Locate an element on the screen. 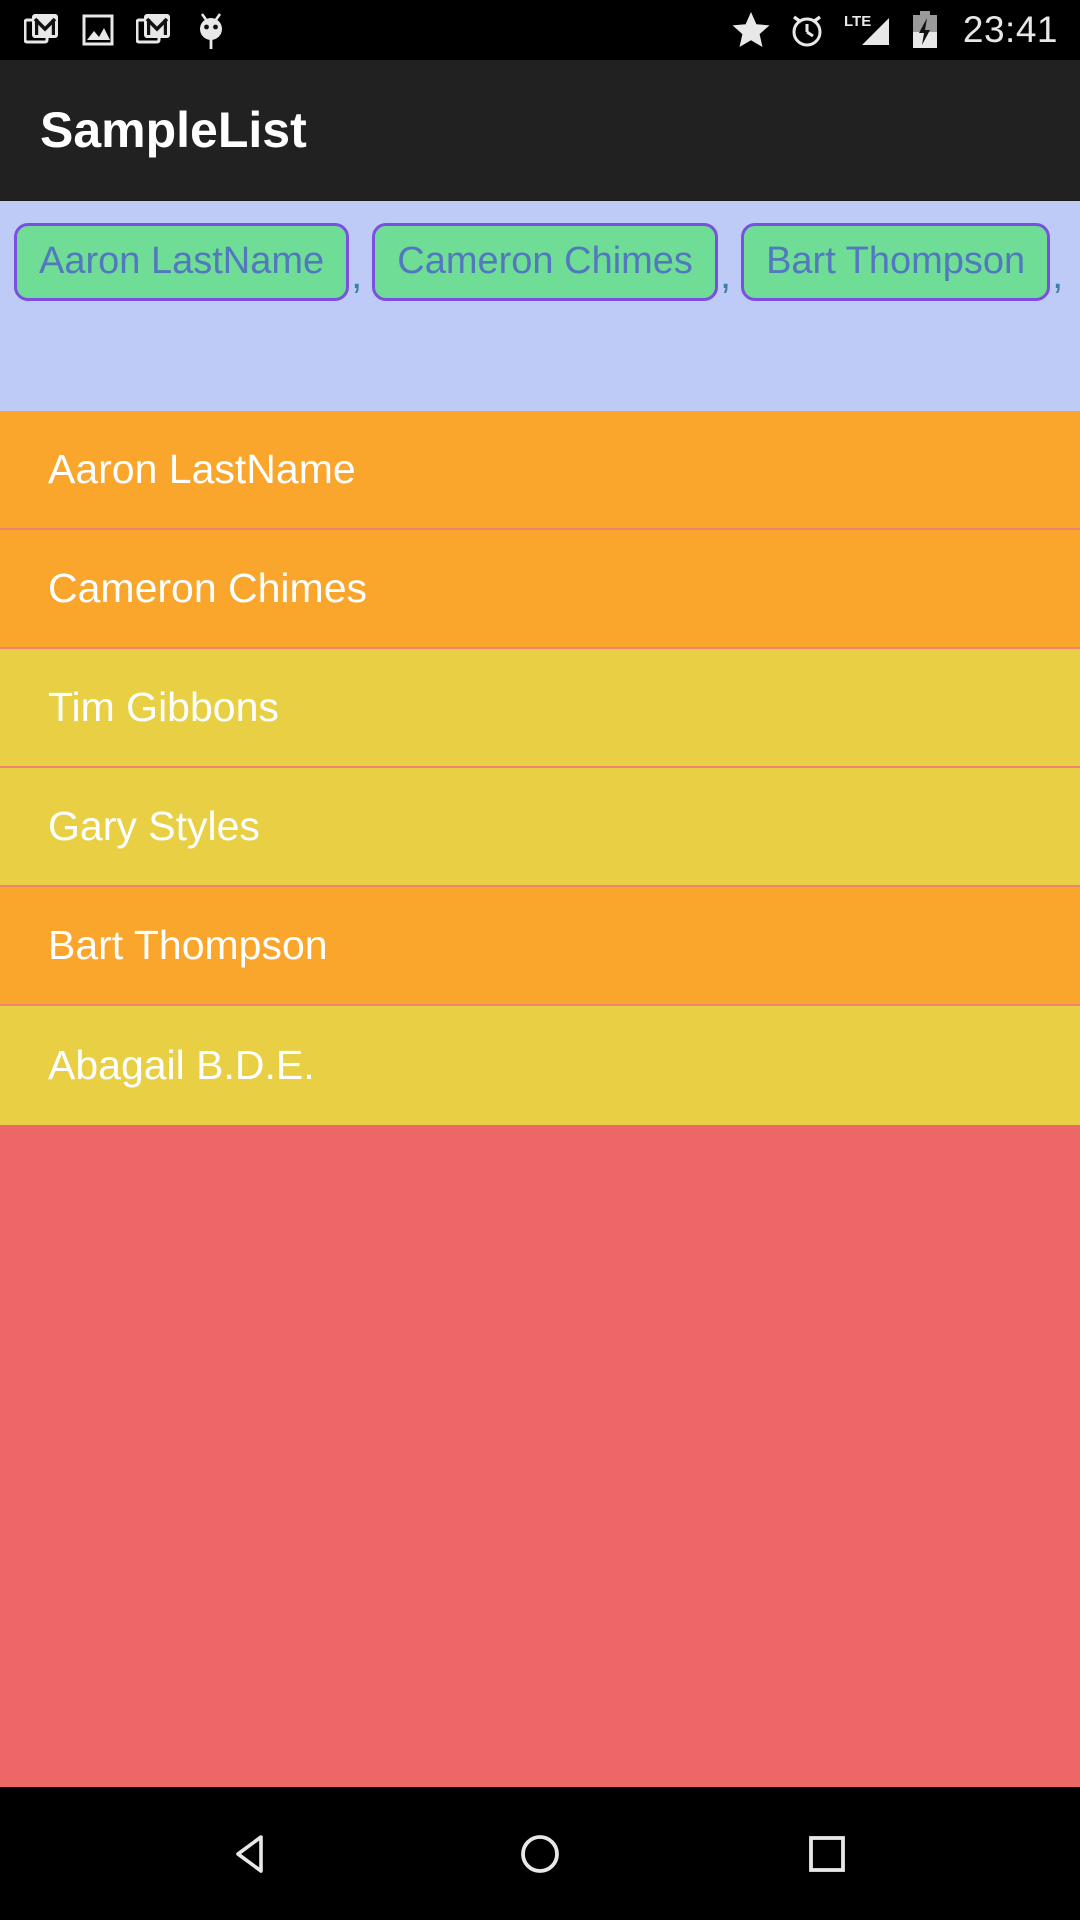 The image size is (1080, 1920). page-title: SampleList is located at coordinates (173, 130).